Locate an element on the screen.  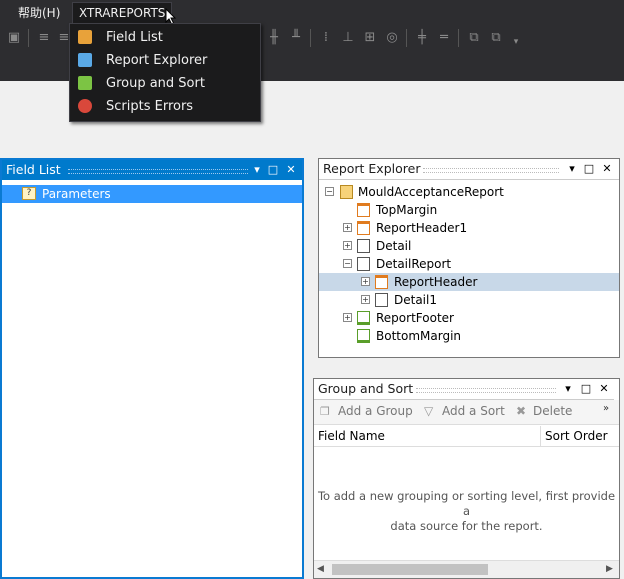
add-sort-icon: ▽ is located at coordinates (429, 411).